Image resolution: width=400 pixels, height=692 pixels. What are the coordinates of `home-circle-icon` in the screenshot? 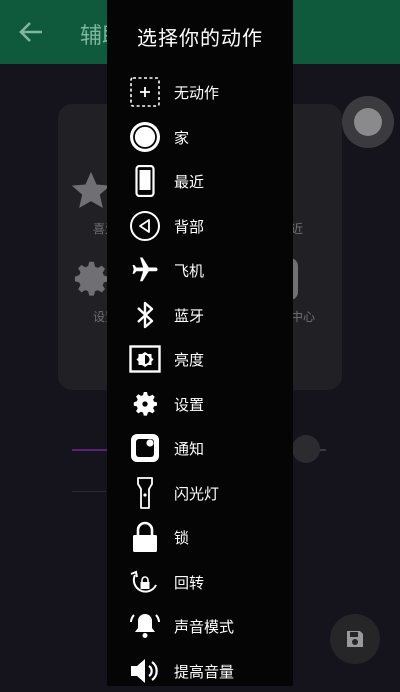 It's located at (145, 137).